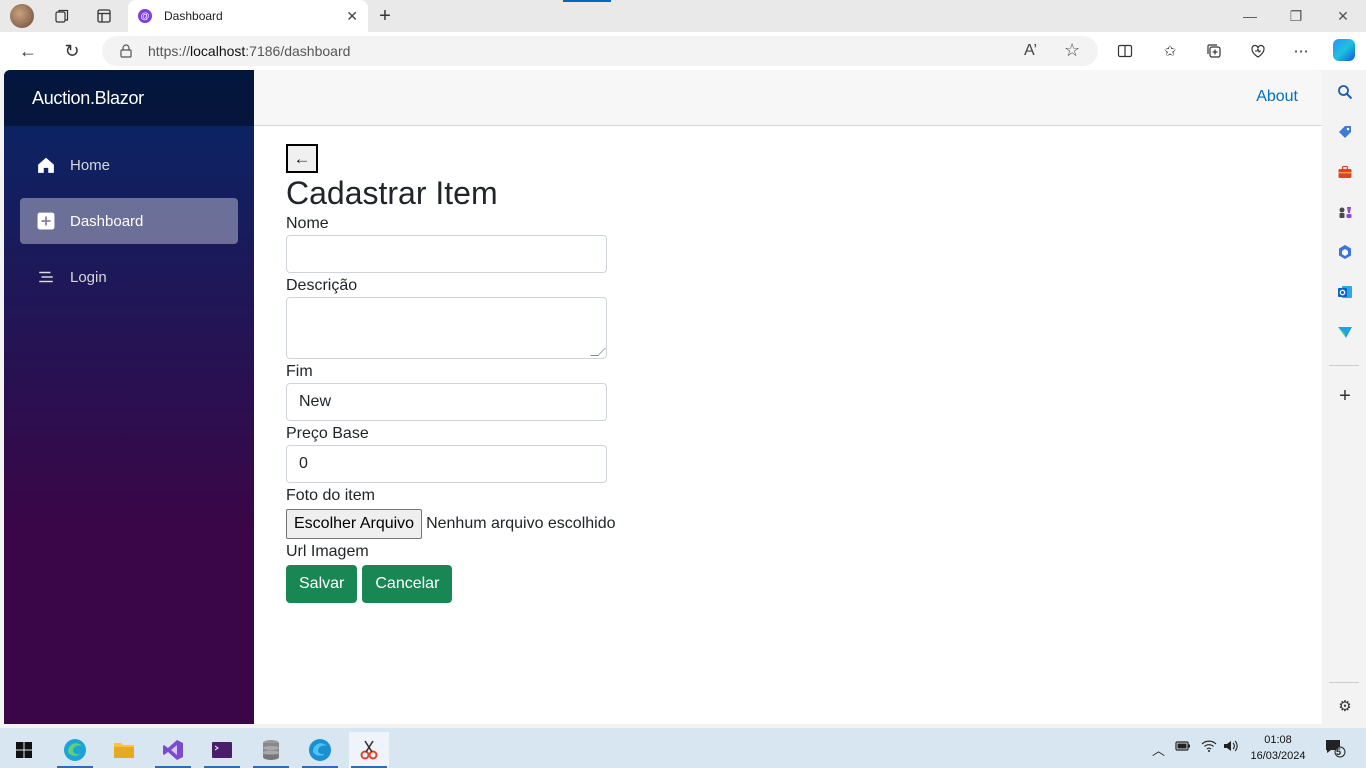 The height and width of the screenshot is (768, 1366). Describe the element at coordinates (28, 51) in the screenshot. I see `back-arrow-icon: ←` at that location.